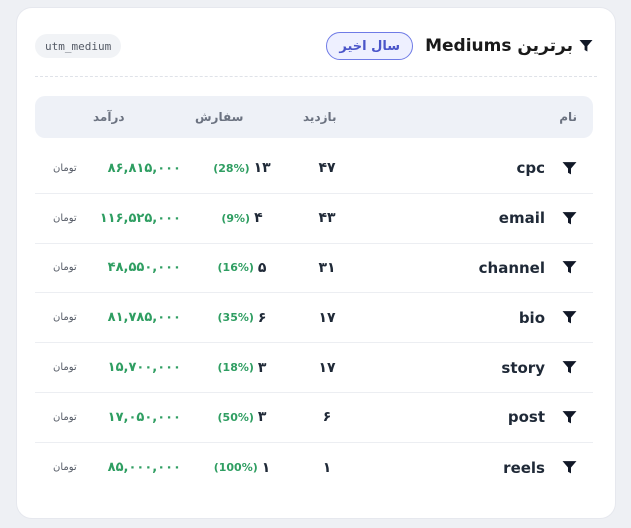 The height and width of the screenshot is (528, 631). Describe the element at coordinates (314, 468) in the screenshot. I see `table-row: reels ۱ (100%) ۱ تومان ۸۵,۰۰۰,۰۰۰` at that location.